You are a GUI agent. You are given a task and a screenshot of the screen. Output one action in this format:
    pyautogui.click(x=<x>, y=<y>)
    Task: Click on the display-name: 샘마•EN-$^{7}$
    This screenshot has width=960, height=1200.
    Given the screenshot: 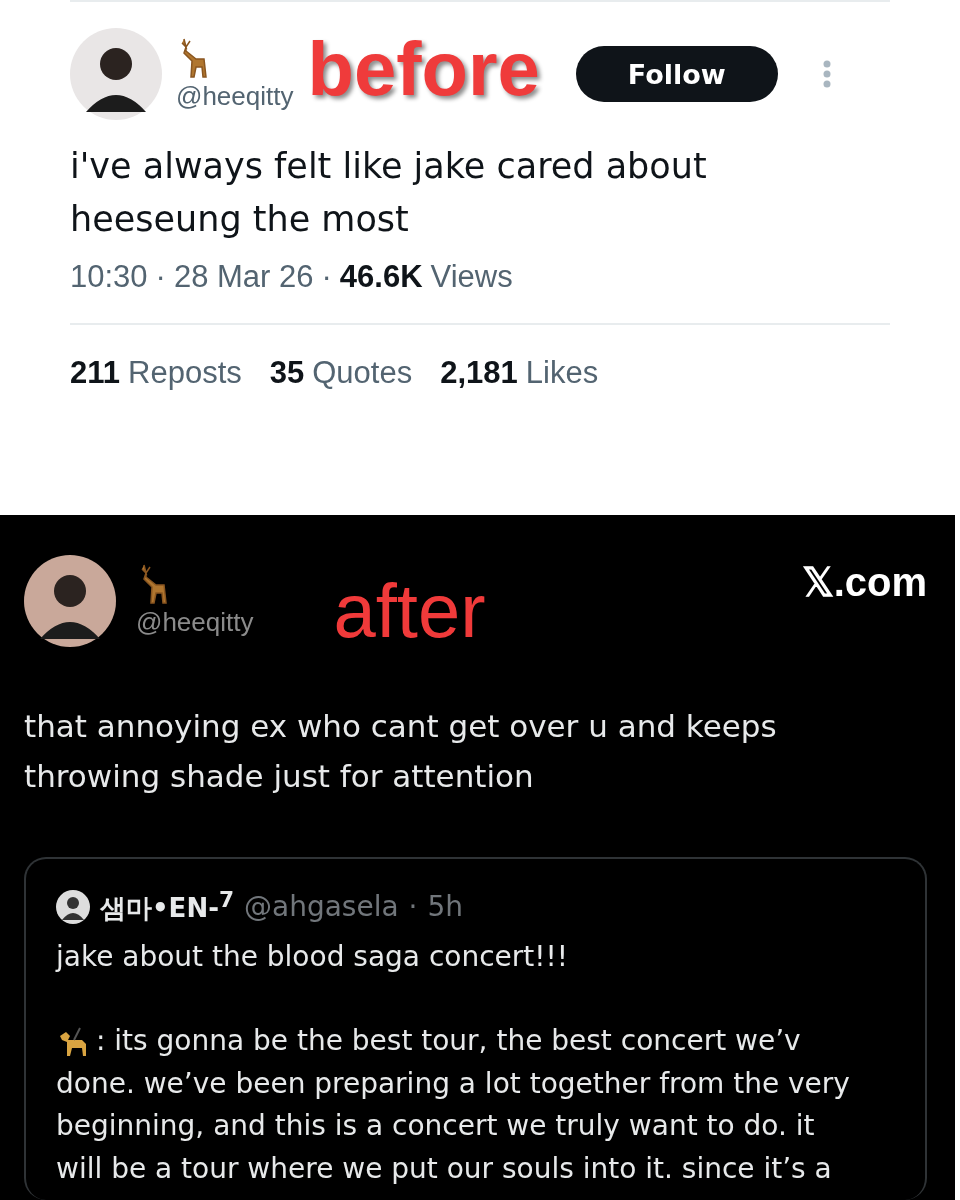 What is the action you would take?
    pyautogui.click(x=167, y=906)
    